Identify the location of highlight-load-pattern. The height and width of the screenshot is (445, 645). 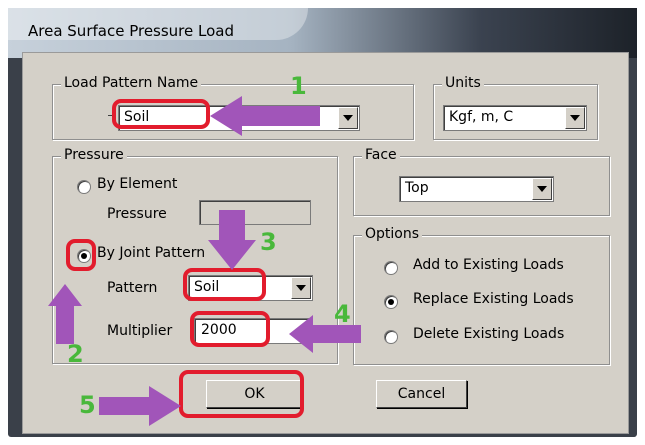
(161, 114).